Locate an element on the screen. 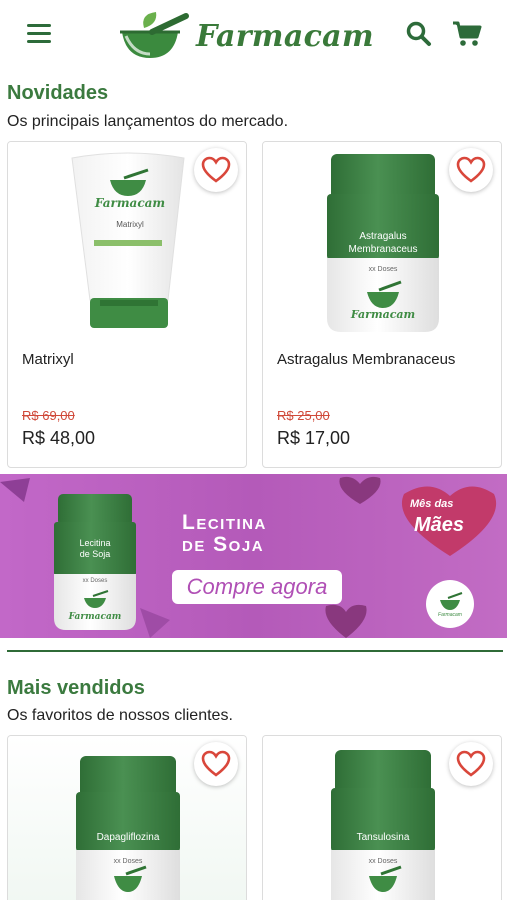 Image resolution: width=507 pixels, height=900 pixels. banner-title-line1: Lecitina is located at coordinates (224, 522).